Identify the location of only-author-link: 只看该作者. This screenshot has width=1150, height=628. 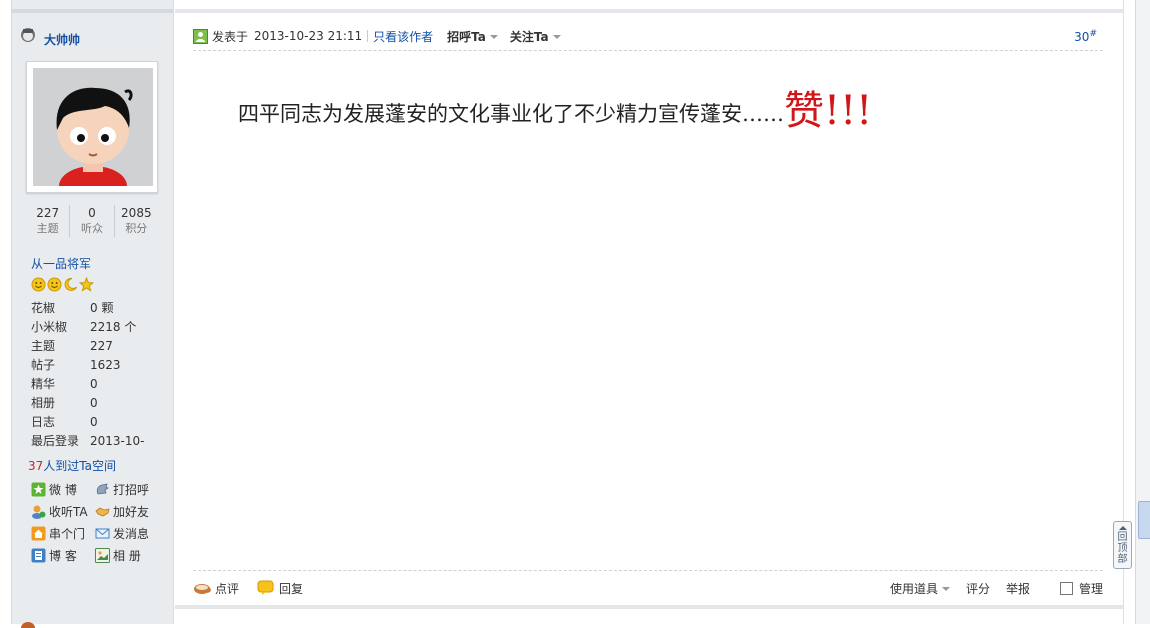
(403, 36).